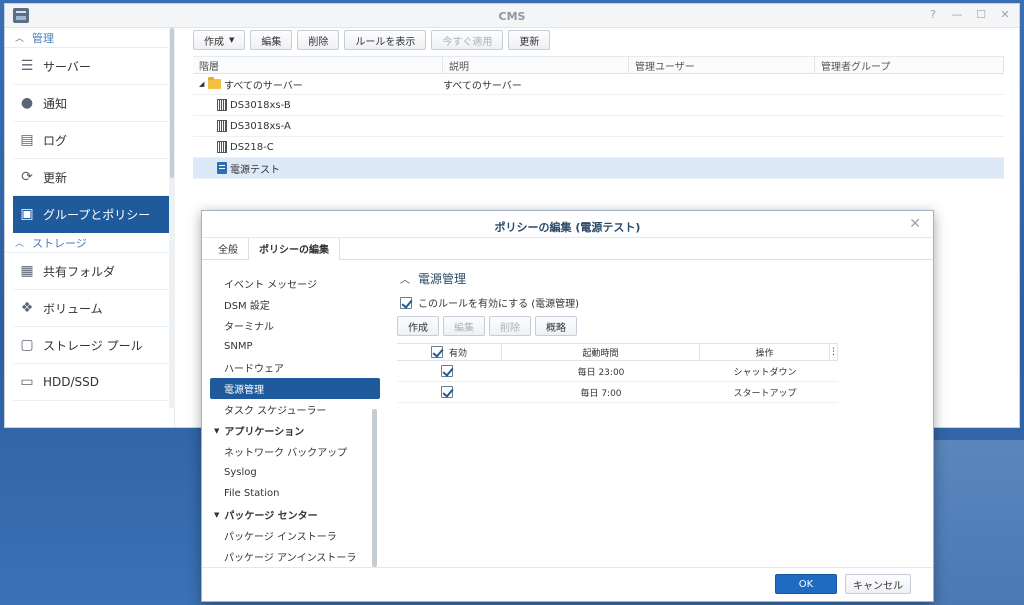 The width and height of the screenshot is (1024, 605). Describe the element at coordinates (295, 409) in the screenshot. I see `nav-item: タスク スケジューラー` at that location.